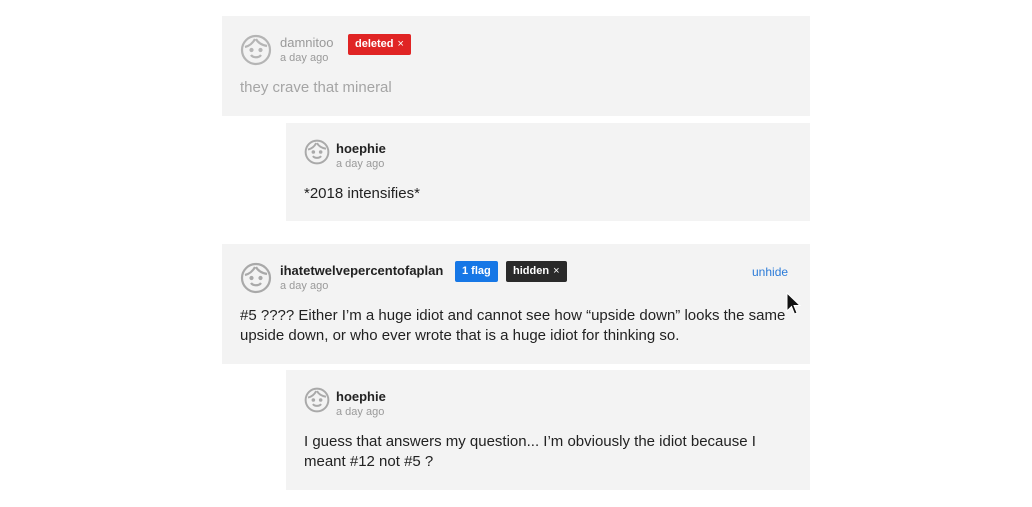  What do you see at coordinates (770, 272) in the screenshot?
I see `unhide-link: unhide` at bounding box center [770, 272].